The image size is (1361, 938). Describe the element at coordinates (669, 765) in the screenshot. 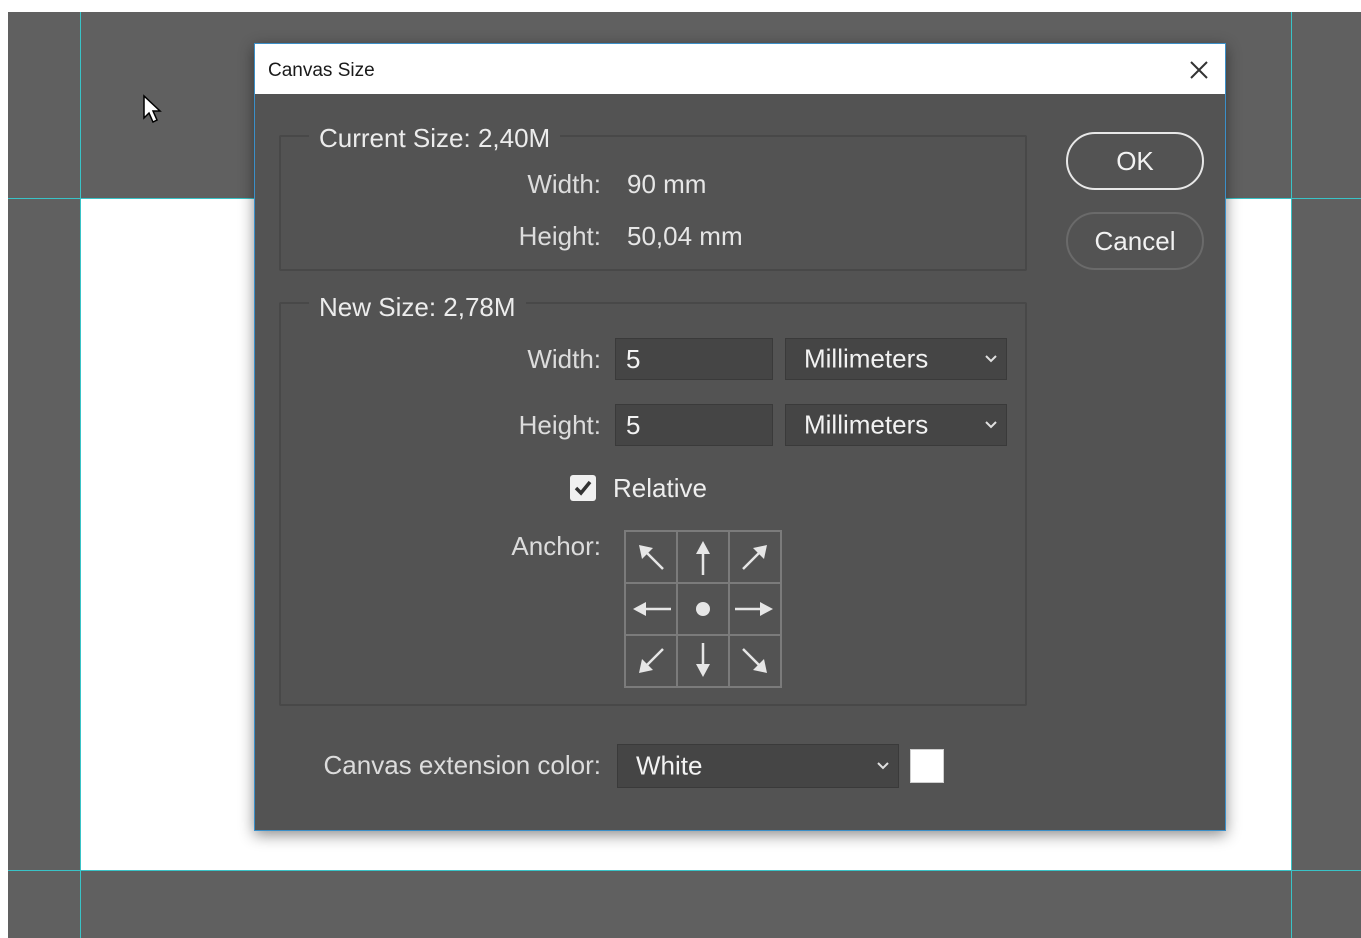

I see `canvas-extension-color-value: White` at that location.